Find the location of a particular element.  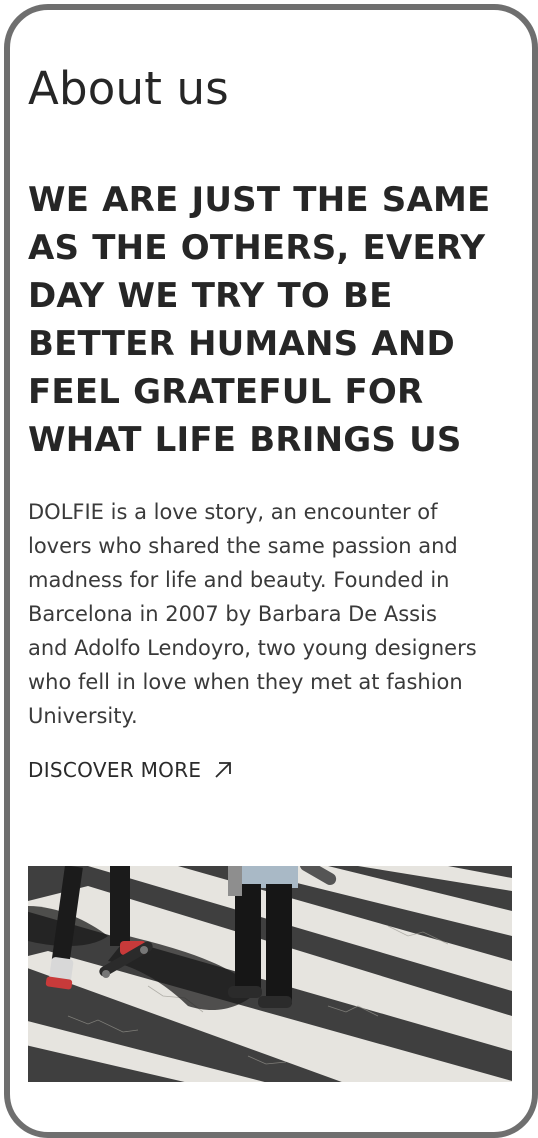

description-line: lovers who shared the same passion and is located at coordinates (243, 546).